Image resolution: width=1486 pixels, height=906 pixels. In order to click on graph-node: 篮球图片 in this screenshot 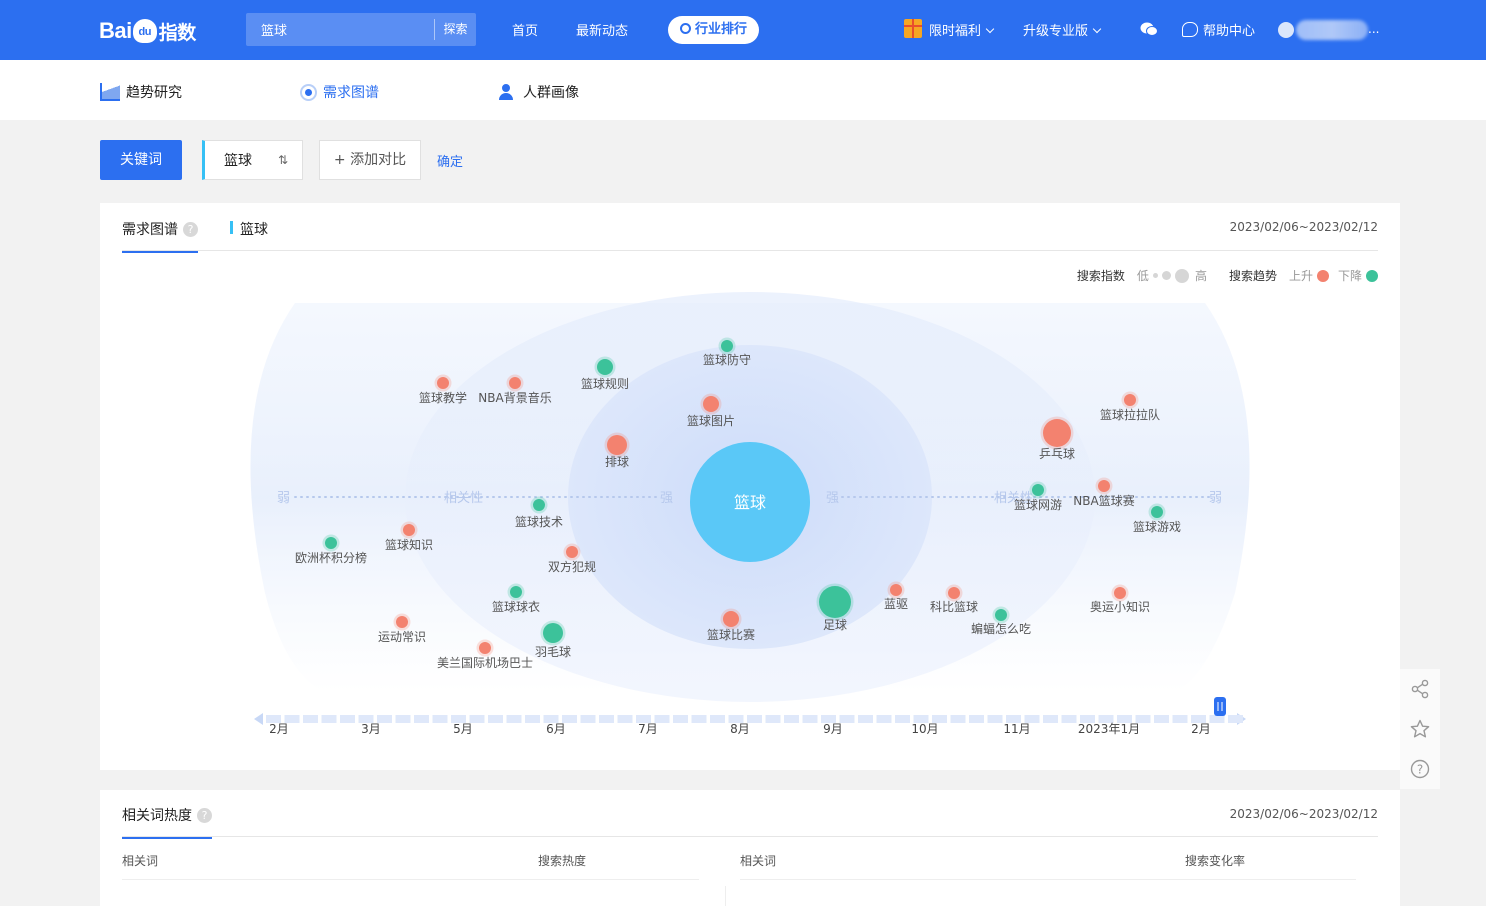, I will do `click(711, 411)`.